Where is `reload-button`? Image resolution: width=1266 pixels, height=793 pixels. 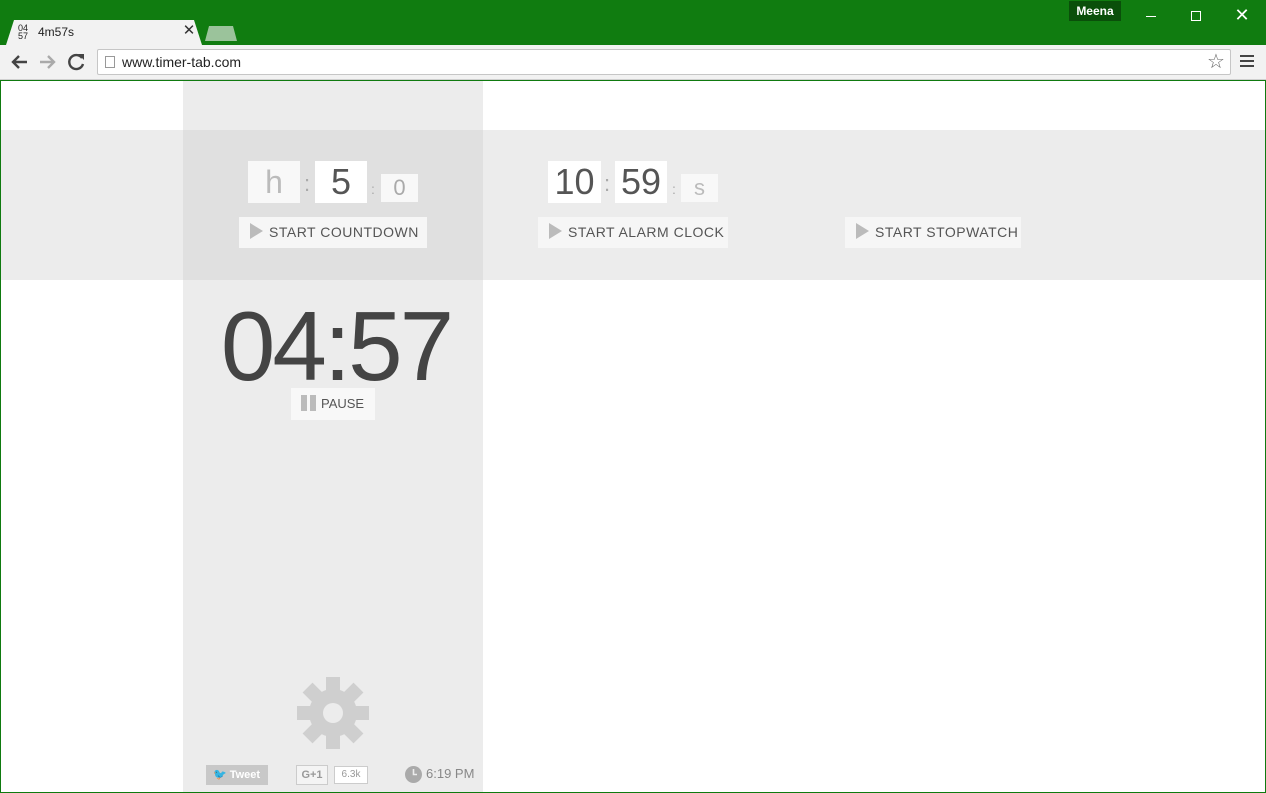 reload-button is located at coordinates (77, 62).